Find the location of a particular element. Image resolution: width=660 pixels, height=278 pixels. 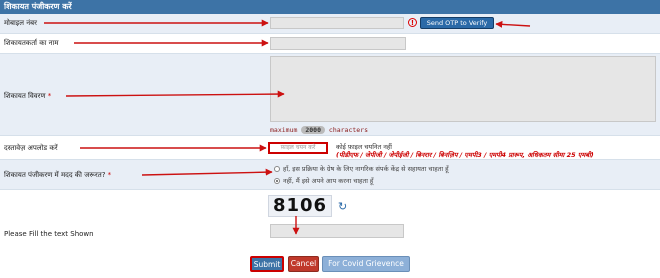

cancel-button: Cancel is located at coordinates (303, 264).